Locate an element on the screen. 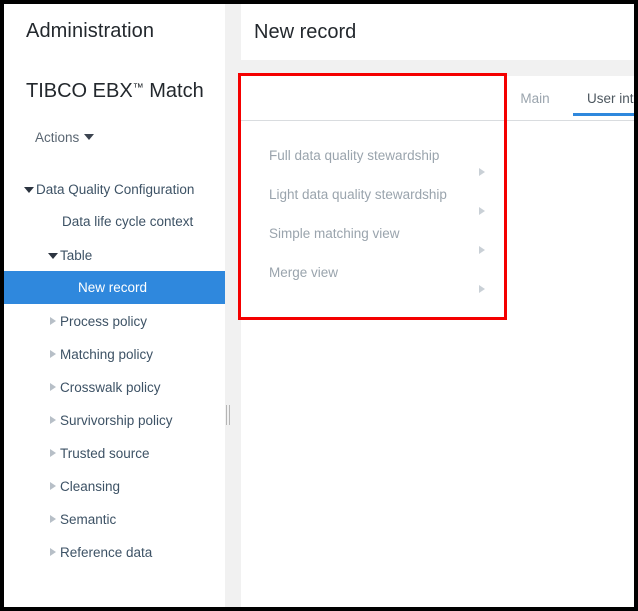 The width and height of the screenshot is (638, 611). product-title: TIBCO EBX™ Match is located at coordinates (115, 91).